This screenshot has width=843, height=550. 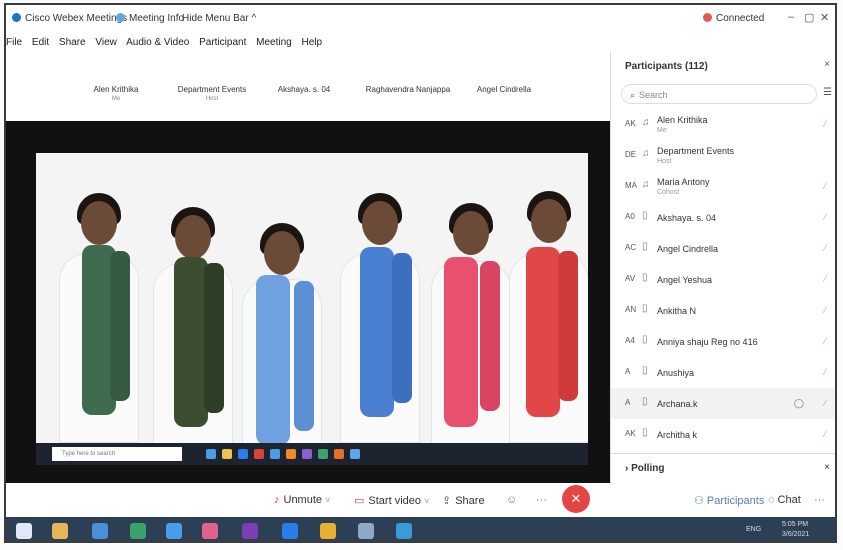 I want to click on close-panel-button: ×, so click(x=827, y=64).